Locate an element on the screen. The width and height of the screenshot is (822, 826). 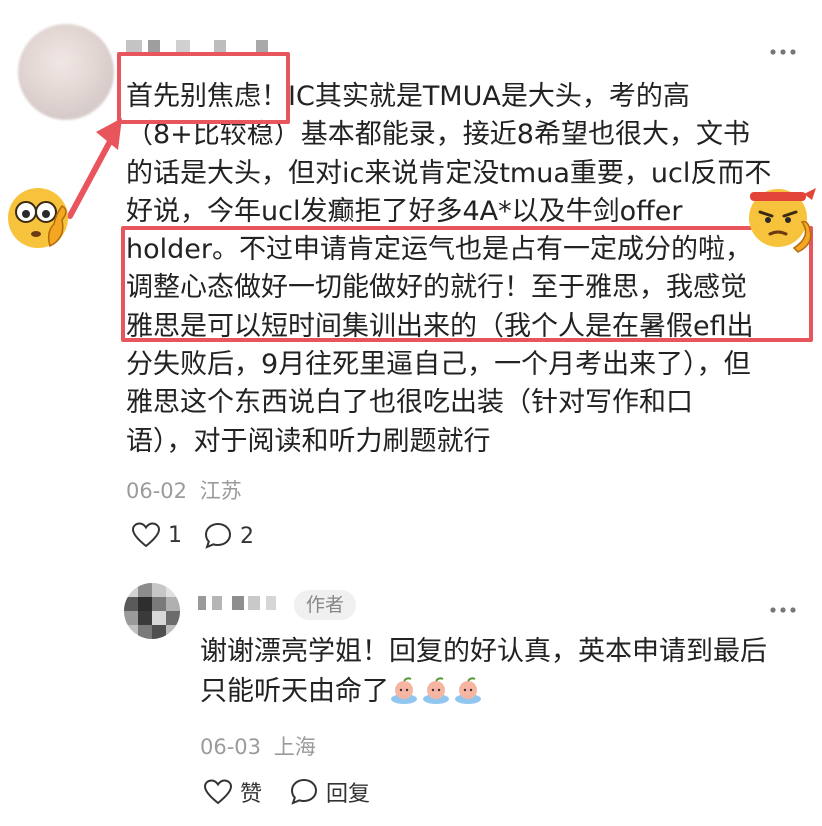
reply-like-label: 赞 is located at coordinates (251, 794).